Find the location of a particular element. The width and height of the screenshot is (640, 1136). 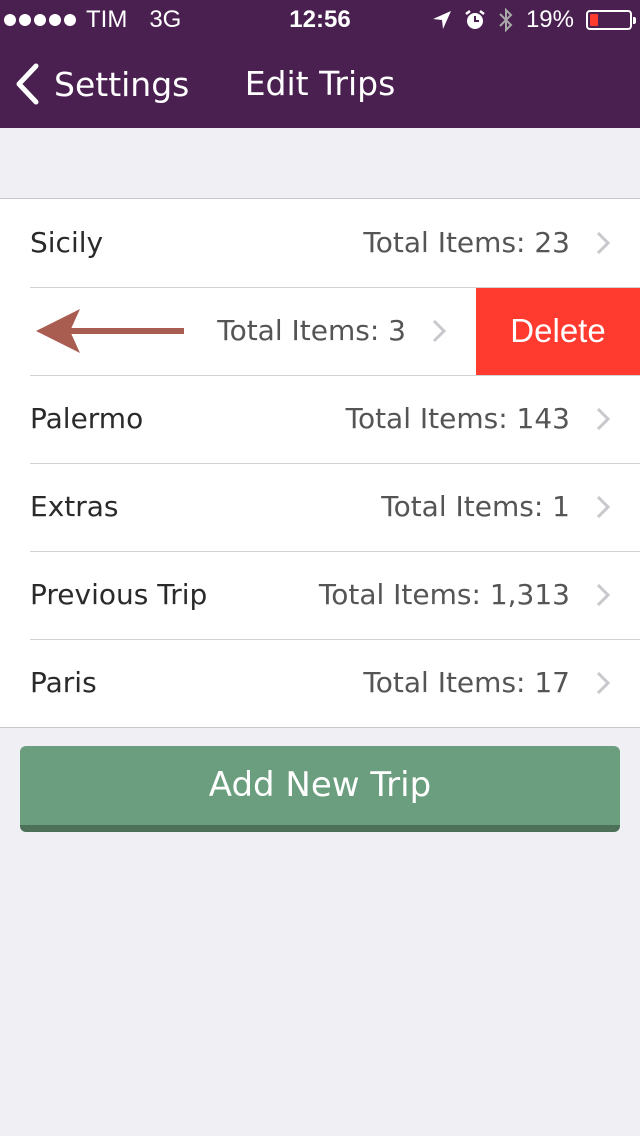

trip-row-swiped: Total Items: 3 Delete is located at coordinates (320, 331).